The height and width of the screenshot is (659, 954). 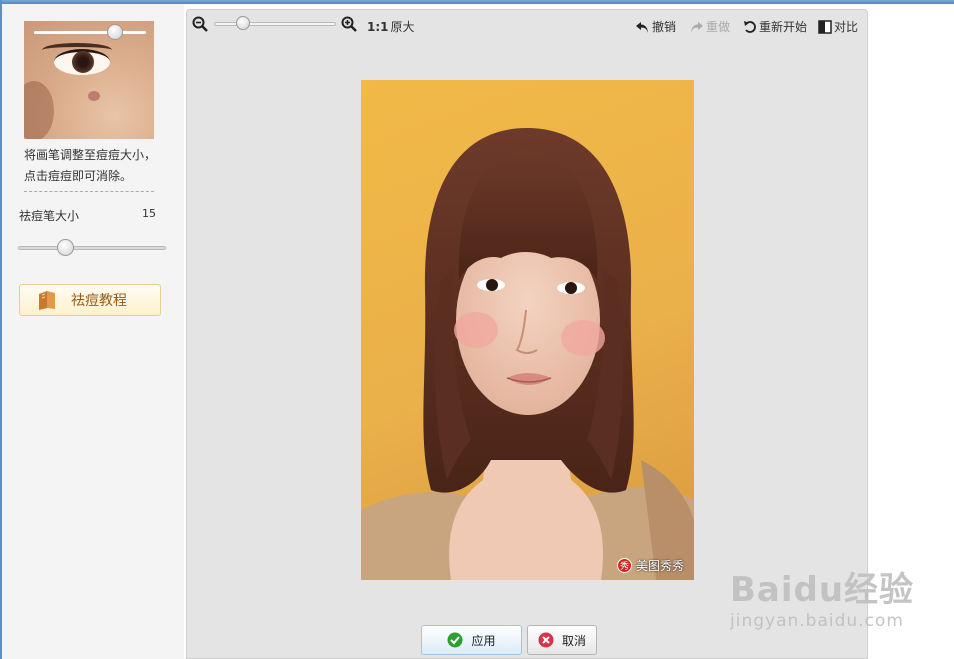 What do you see at coordinates (78, 176) in the screenshot?
I see `instruction-line-2: 点击痘痘即可消除。` at bounding box center [78, 176].